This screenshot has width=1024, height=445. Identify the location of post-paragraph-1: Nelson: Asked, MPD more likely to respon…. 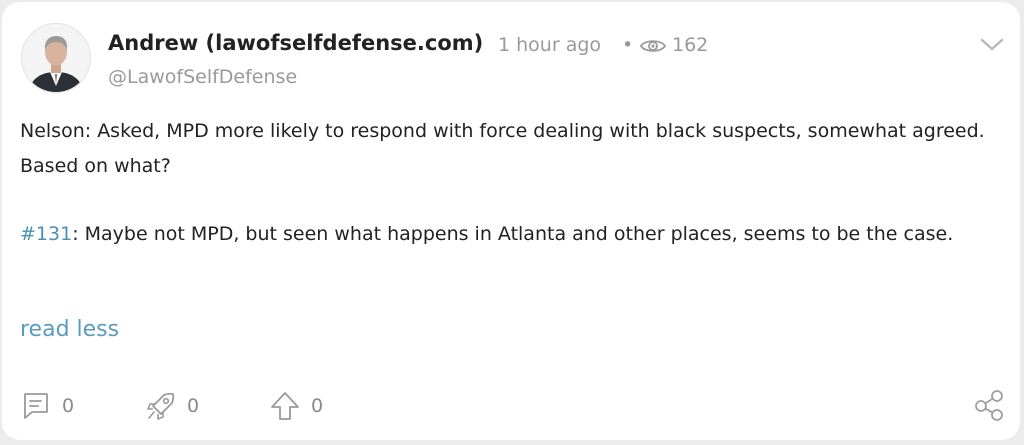
(502, 148).